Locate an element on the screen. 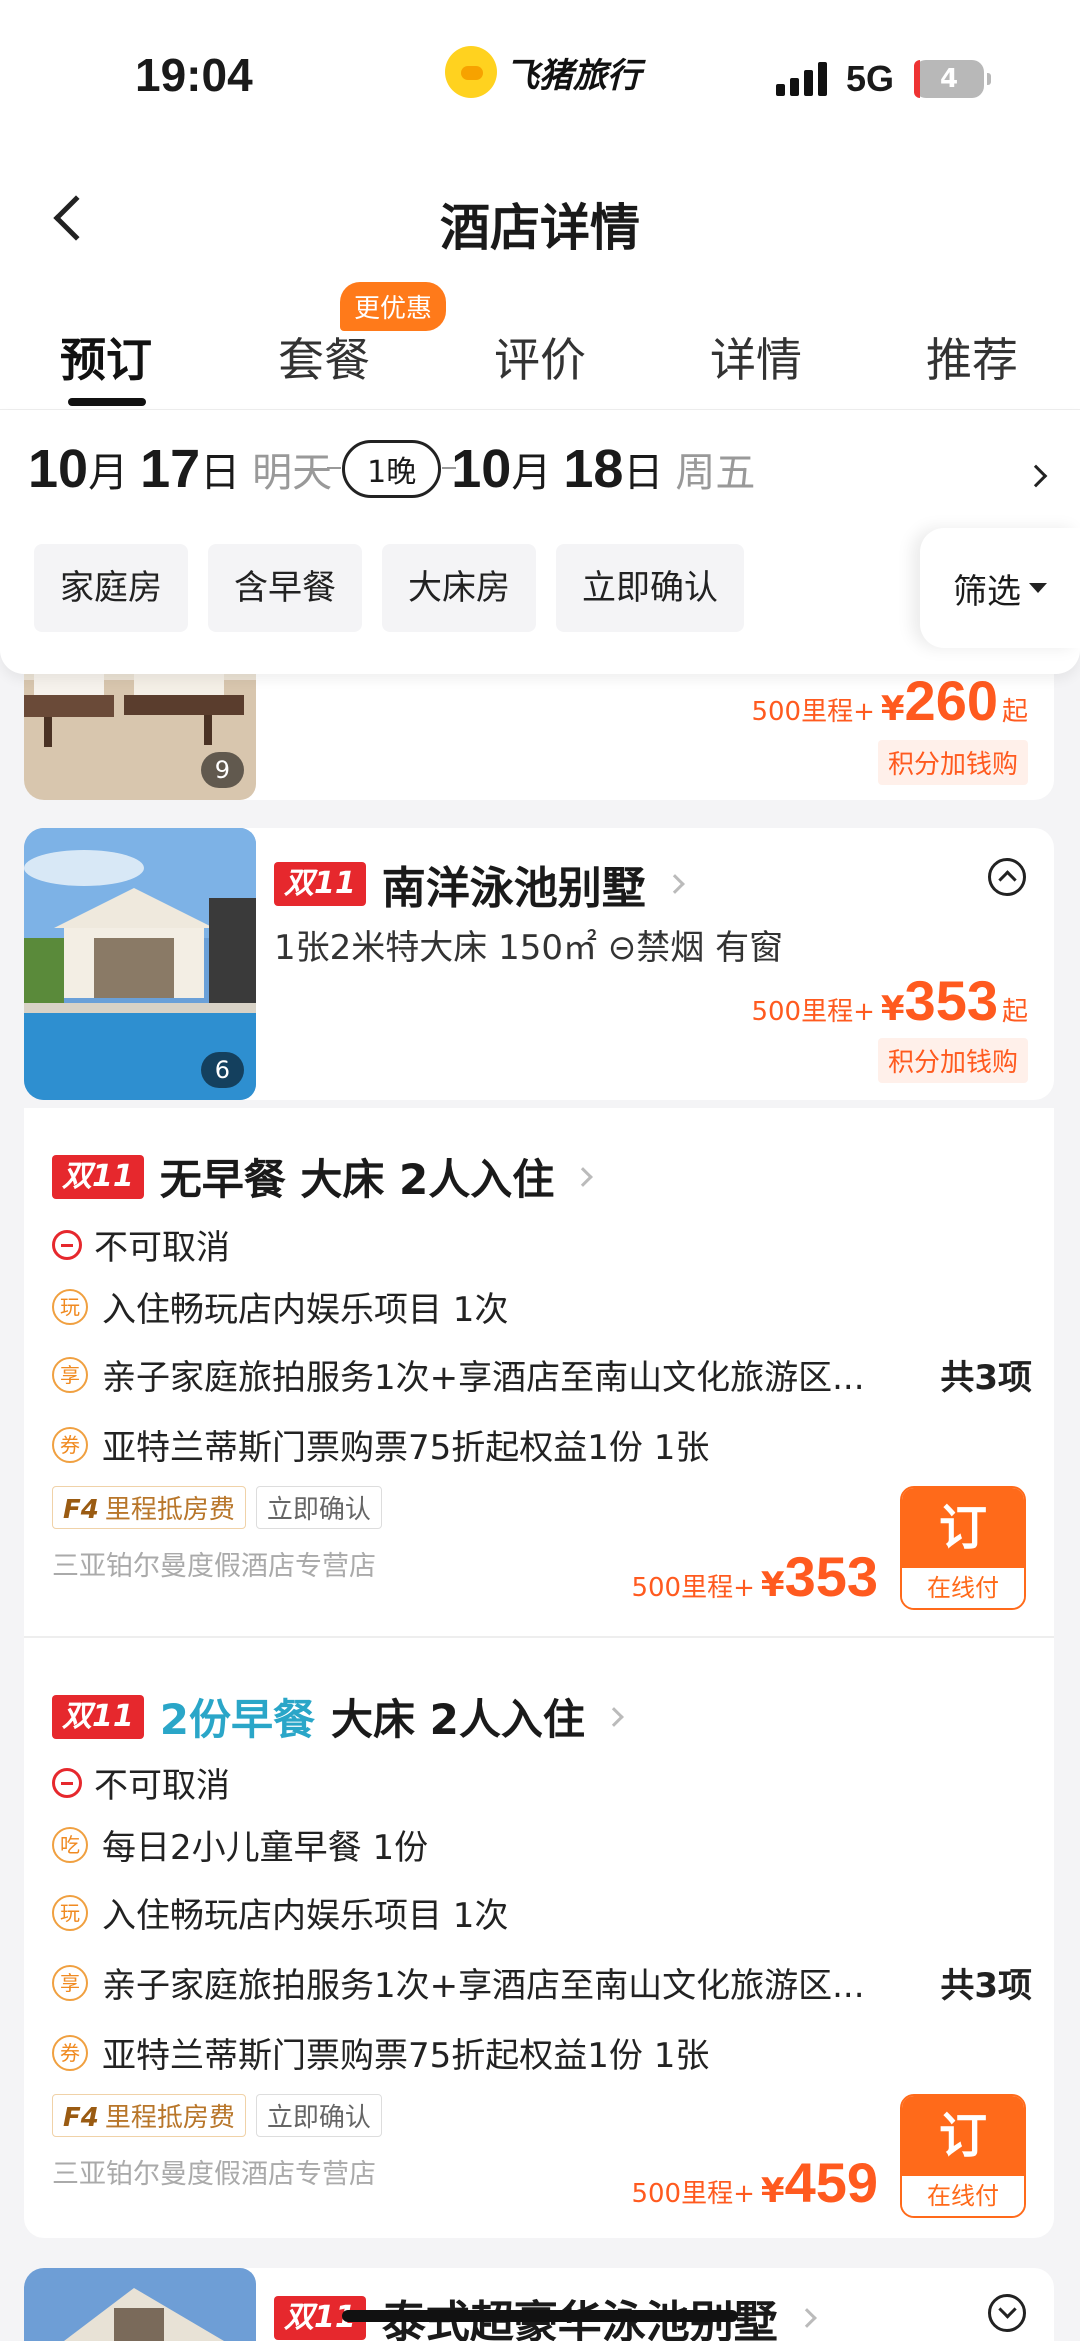 The image size is (1080, 2341). miles-deduct-tag: F4 里程抵房费 is located at coordinates (149, 1507).